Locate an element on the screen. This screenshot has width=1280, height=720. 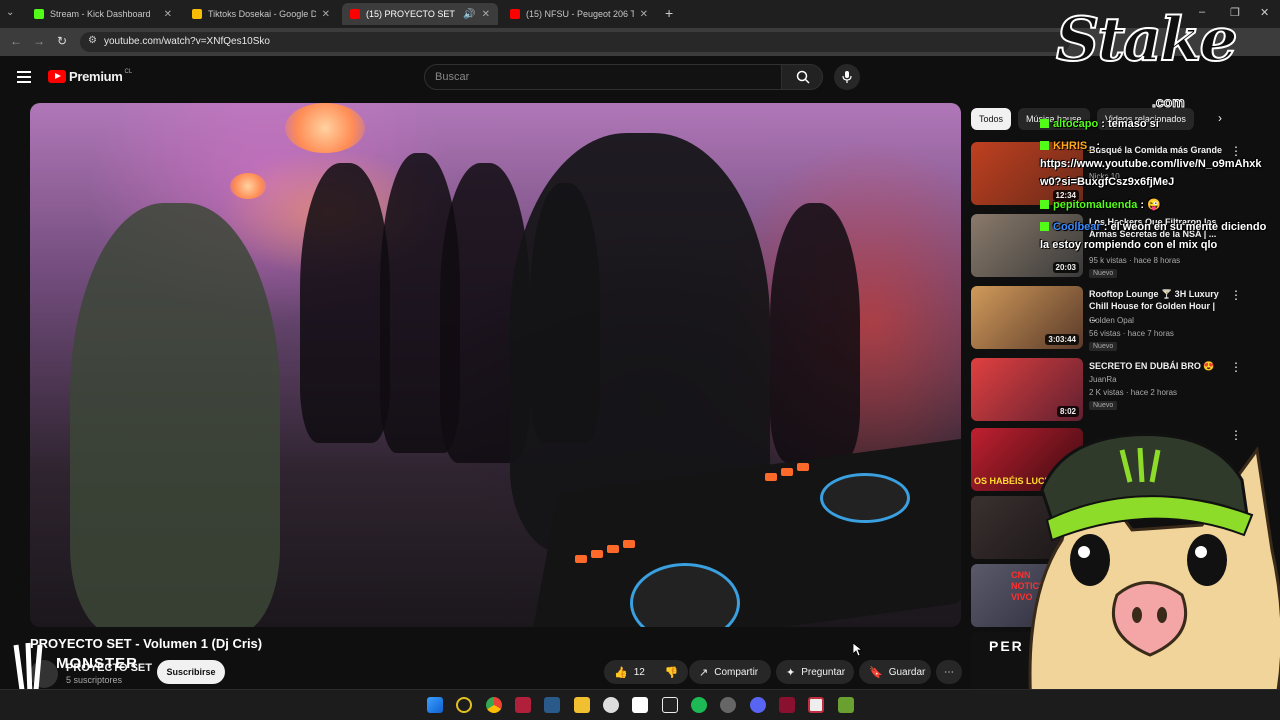
epic-games-icon is located at coordinates (728, 705).